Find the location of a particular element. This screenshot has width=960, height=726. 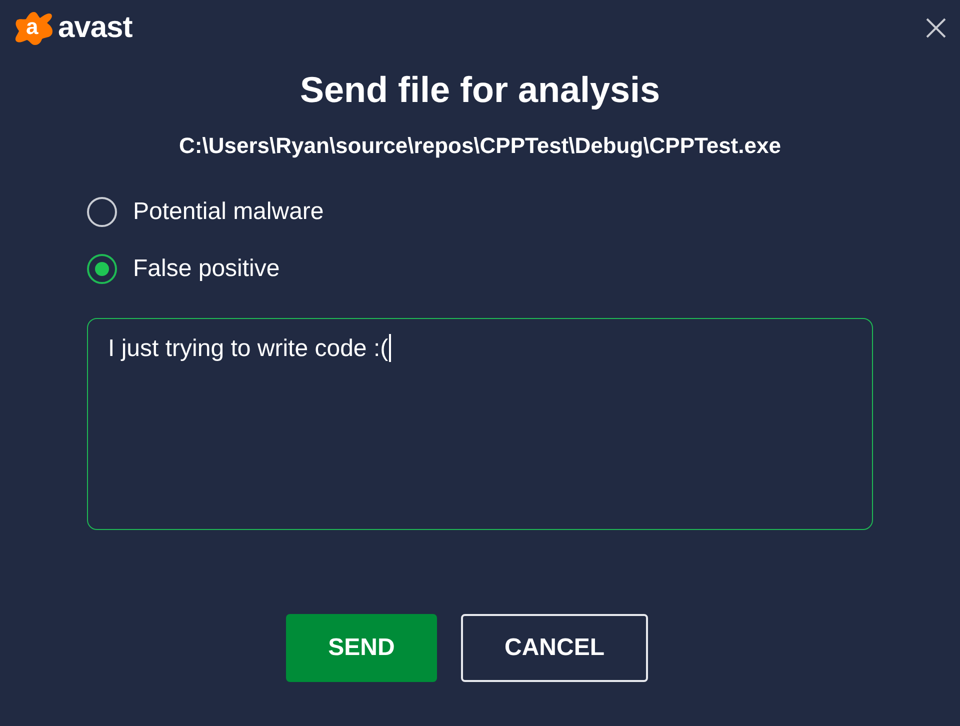

radio-label: Potential malware is located at coordinates (228, 212).